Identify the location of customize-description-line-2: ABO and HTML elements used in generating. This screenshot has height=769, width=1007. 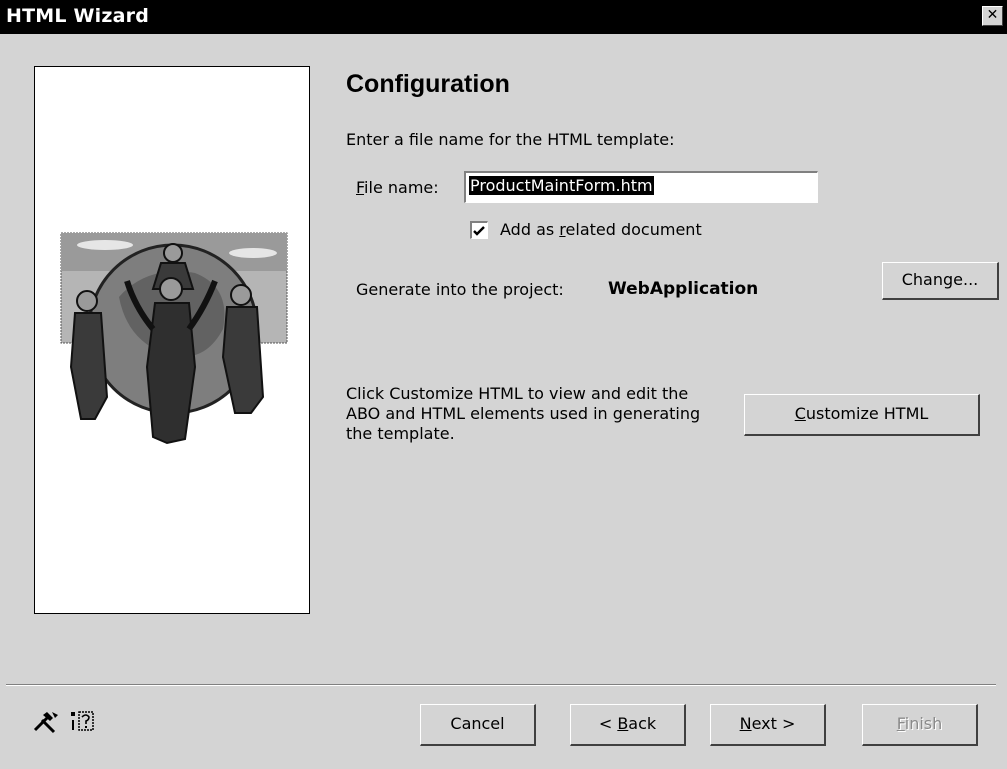
(523, 413).